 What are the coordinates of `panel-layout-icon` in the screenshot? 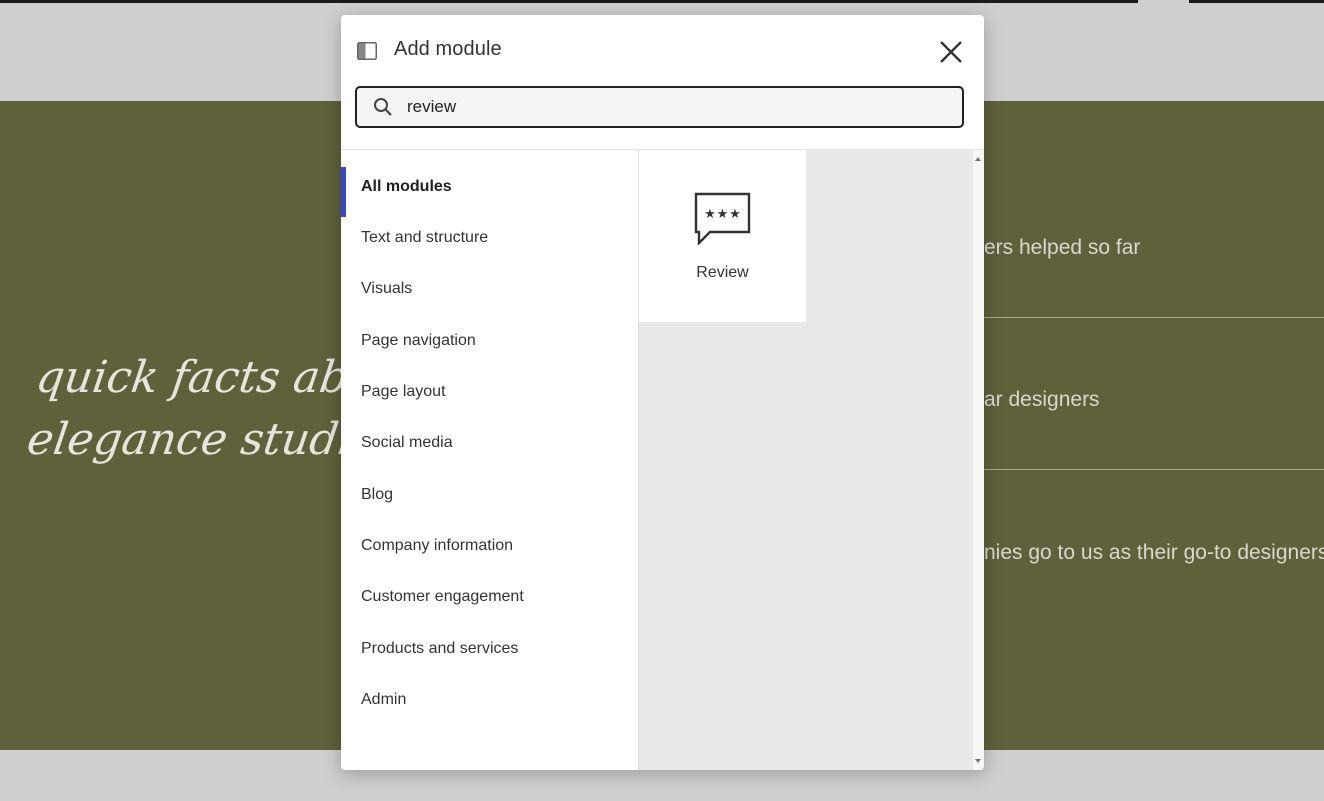 It's located at (367, 51).